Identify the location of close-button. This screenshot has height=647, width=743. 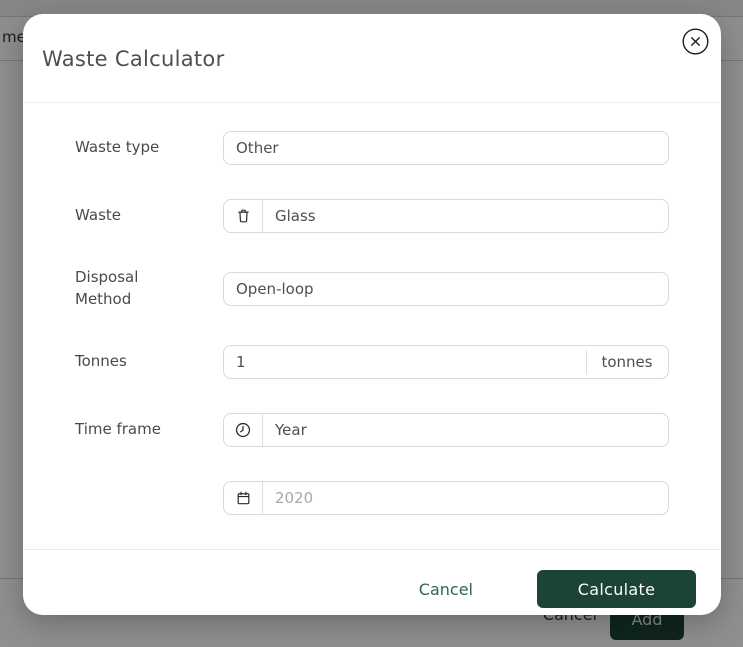
(695, 41).